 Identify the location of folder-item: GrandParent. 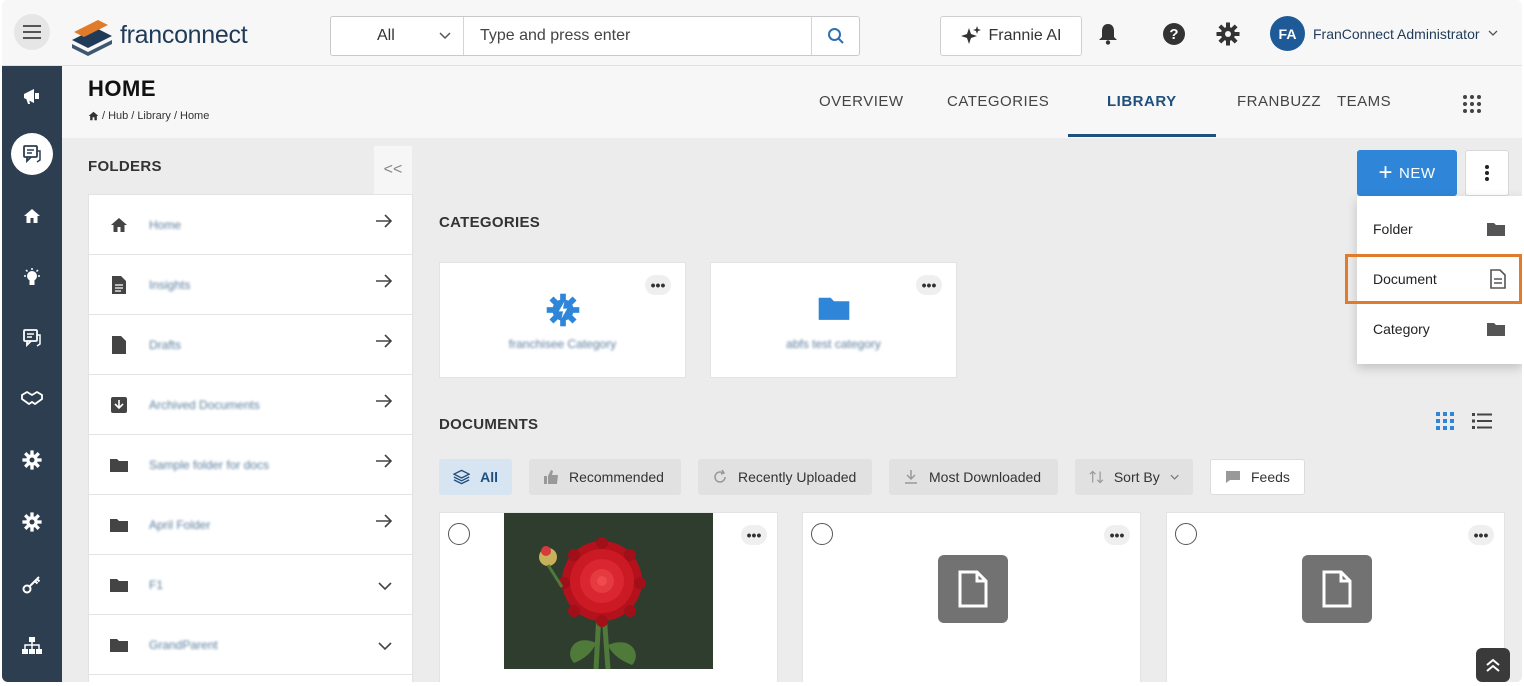
(251, 645).